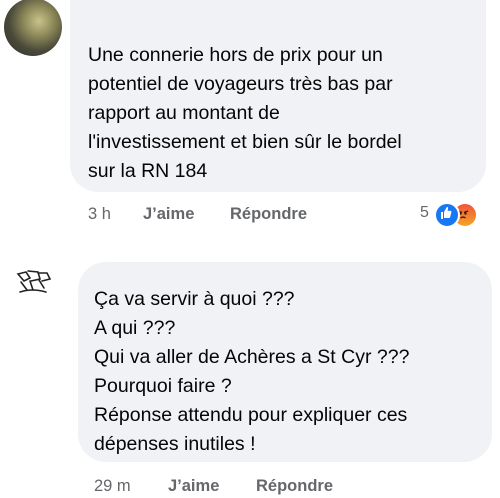  What do you see at coordinates (112, 486) in the screenshot?
I see `comment-timestamp: 29 m` at bounding box center [112, 486].